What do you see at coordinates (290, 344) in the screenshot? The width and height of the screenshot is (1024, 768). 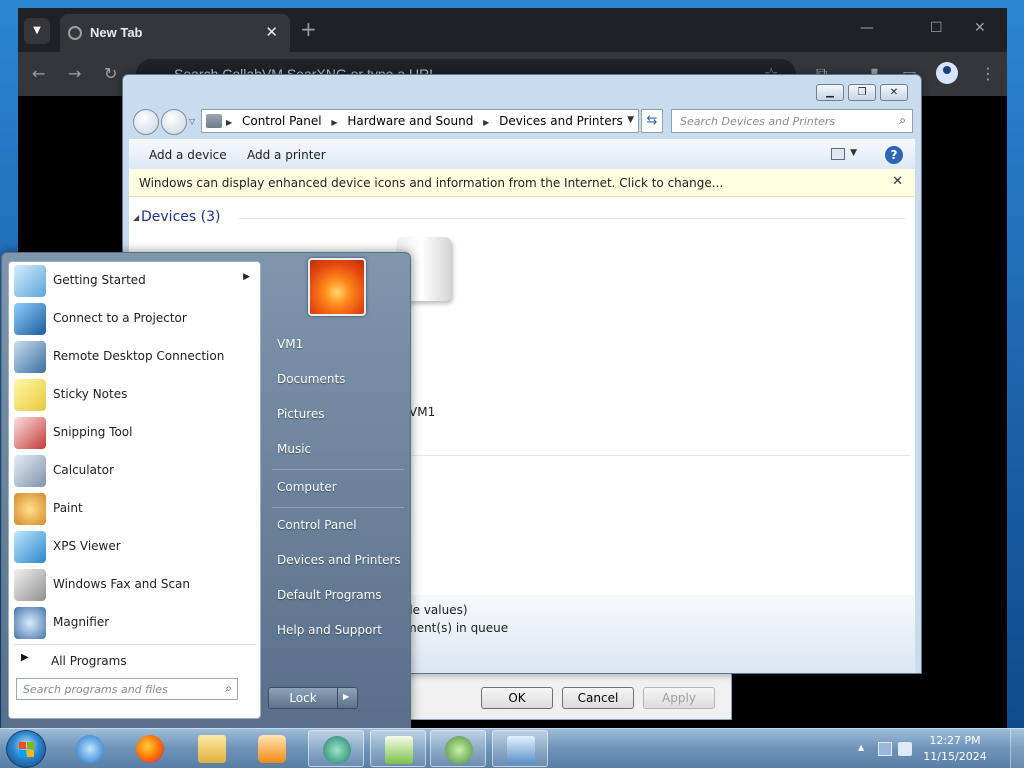 I see `start-link-label: VM1` at bounding box center [290, 344].